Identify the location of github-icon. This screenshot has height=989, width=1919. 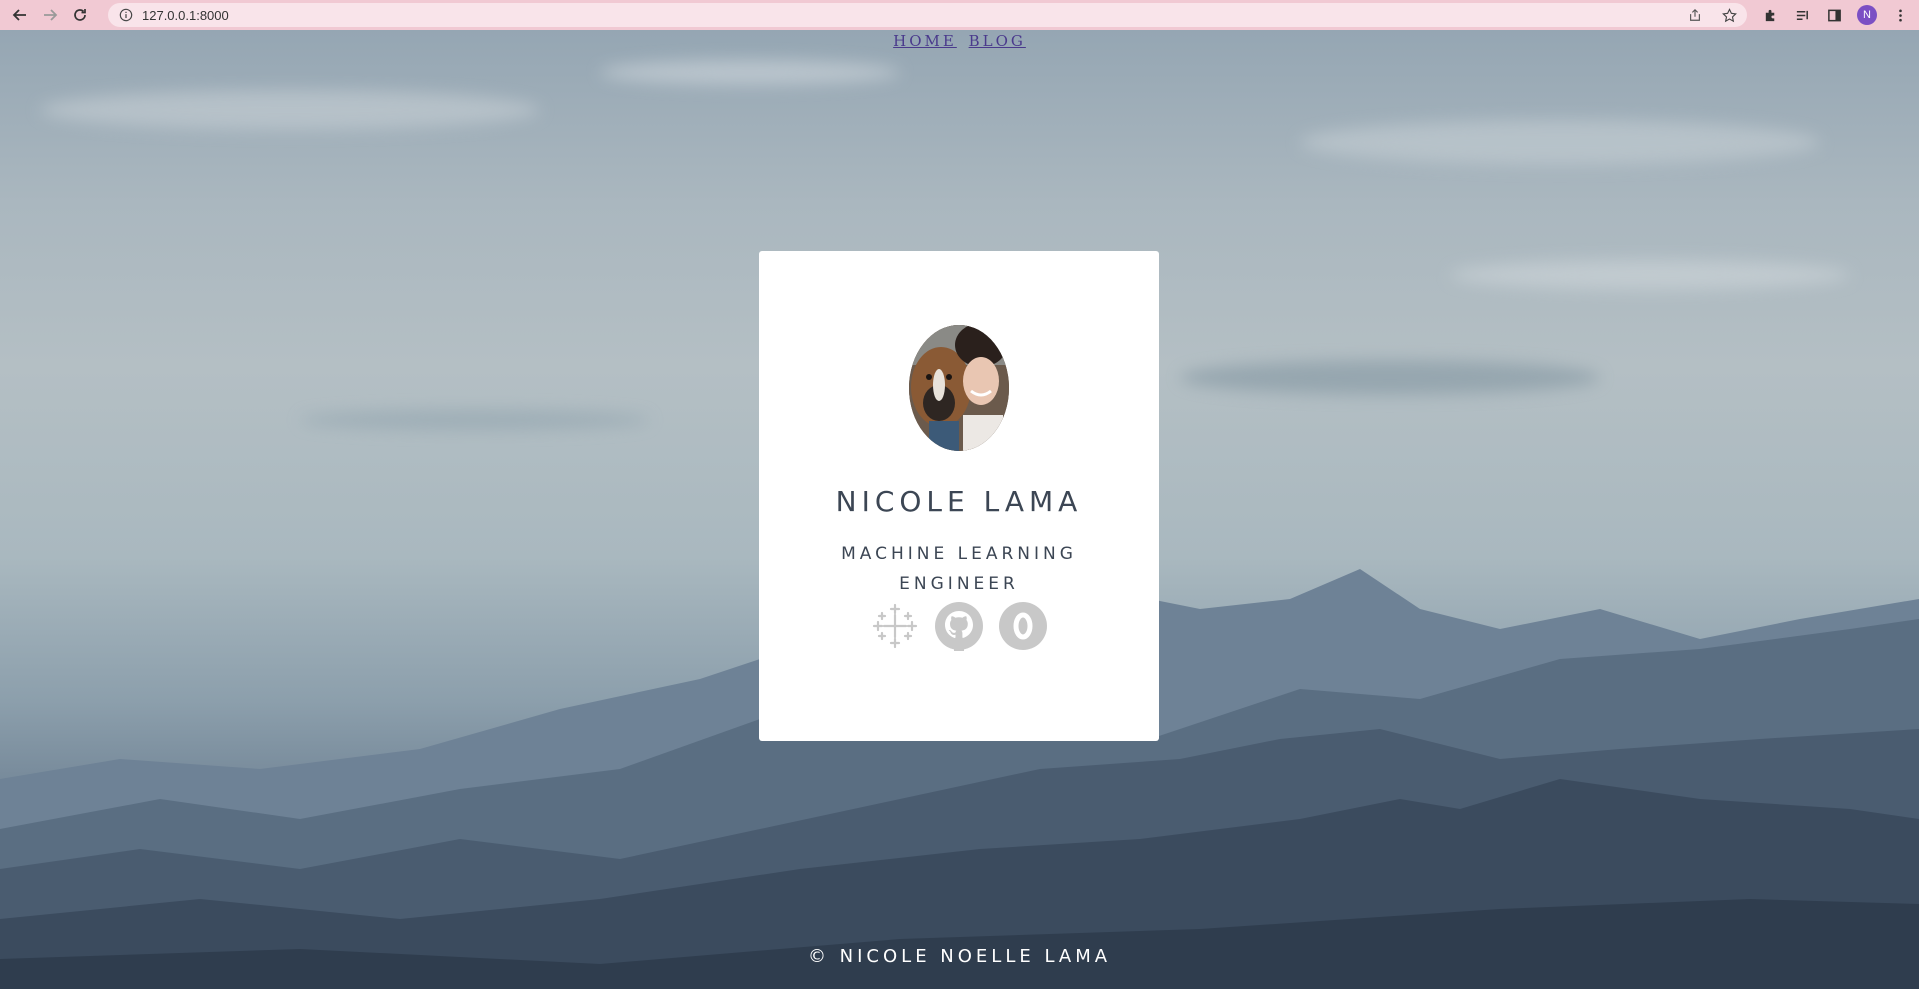
(959, 626).